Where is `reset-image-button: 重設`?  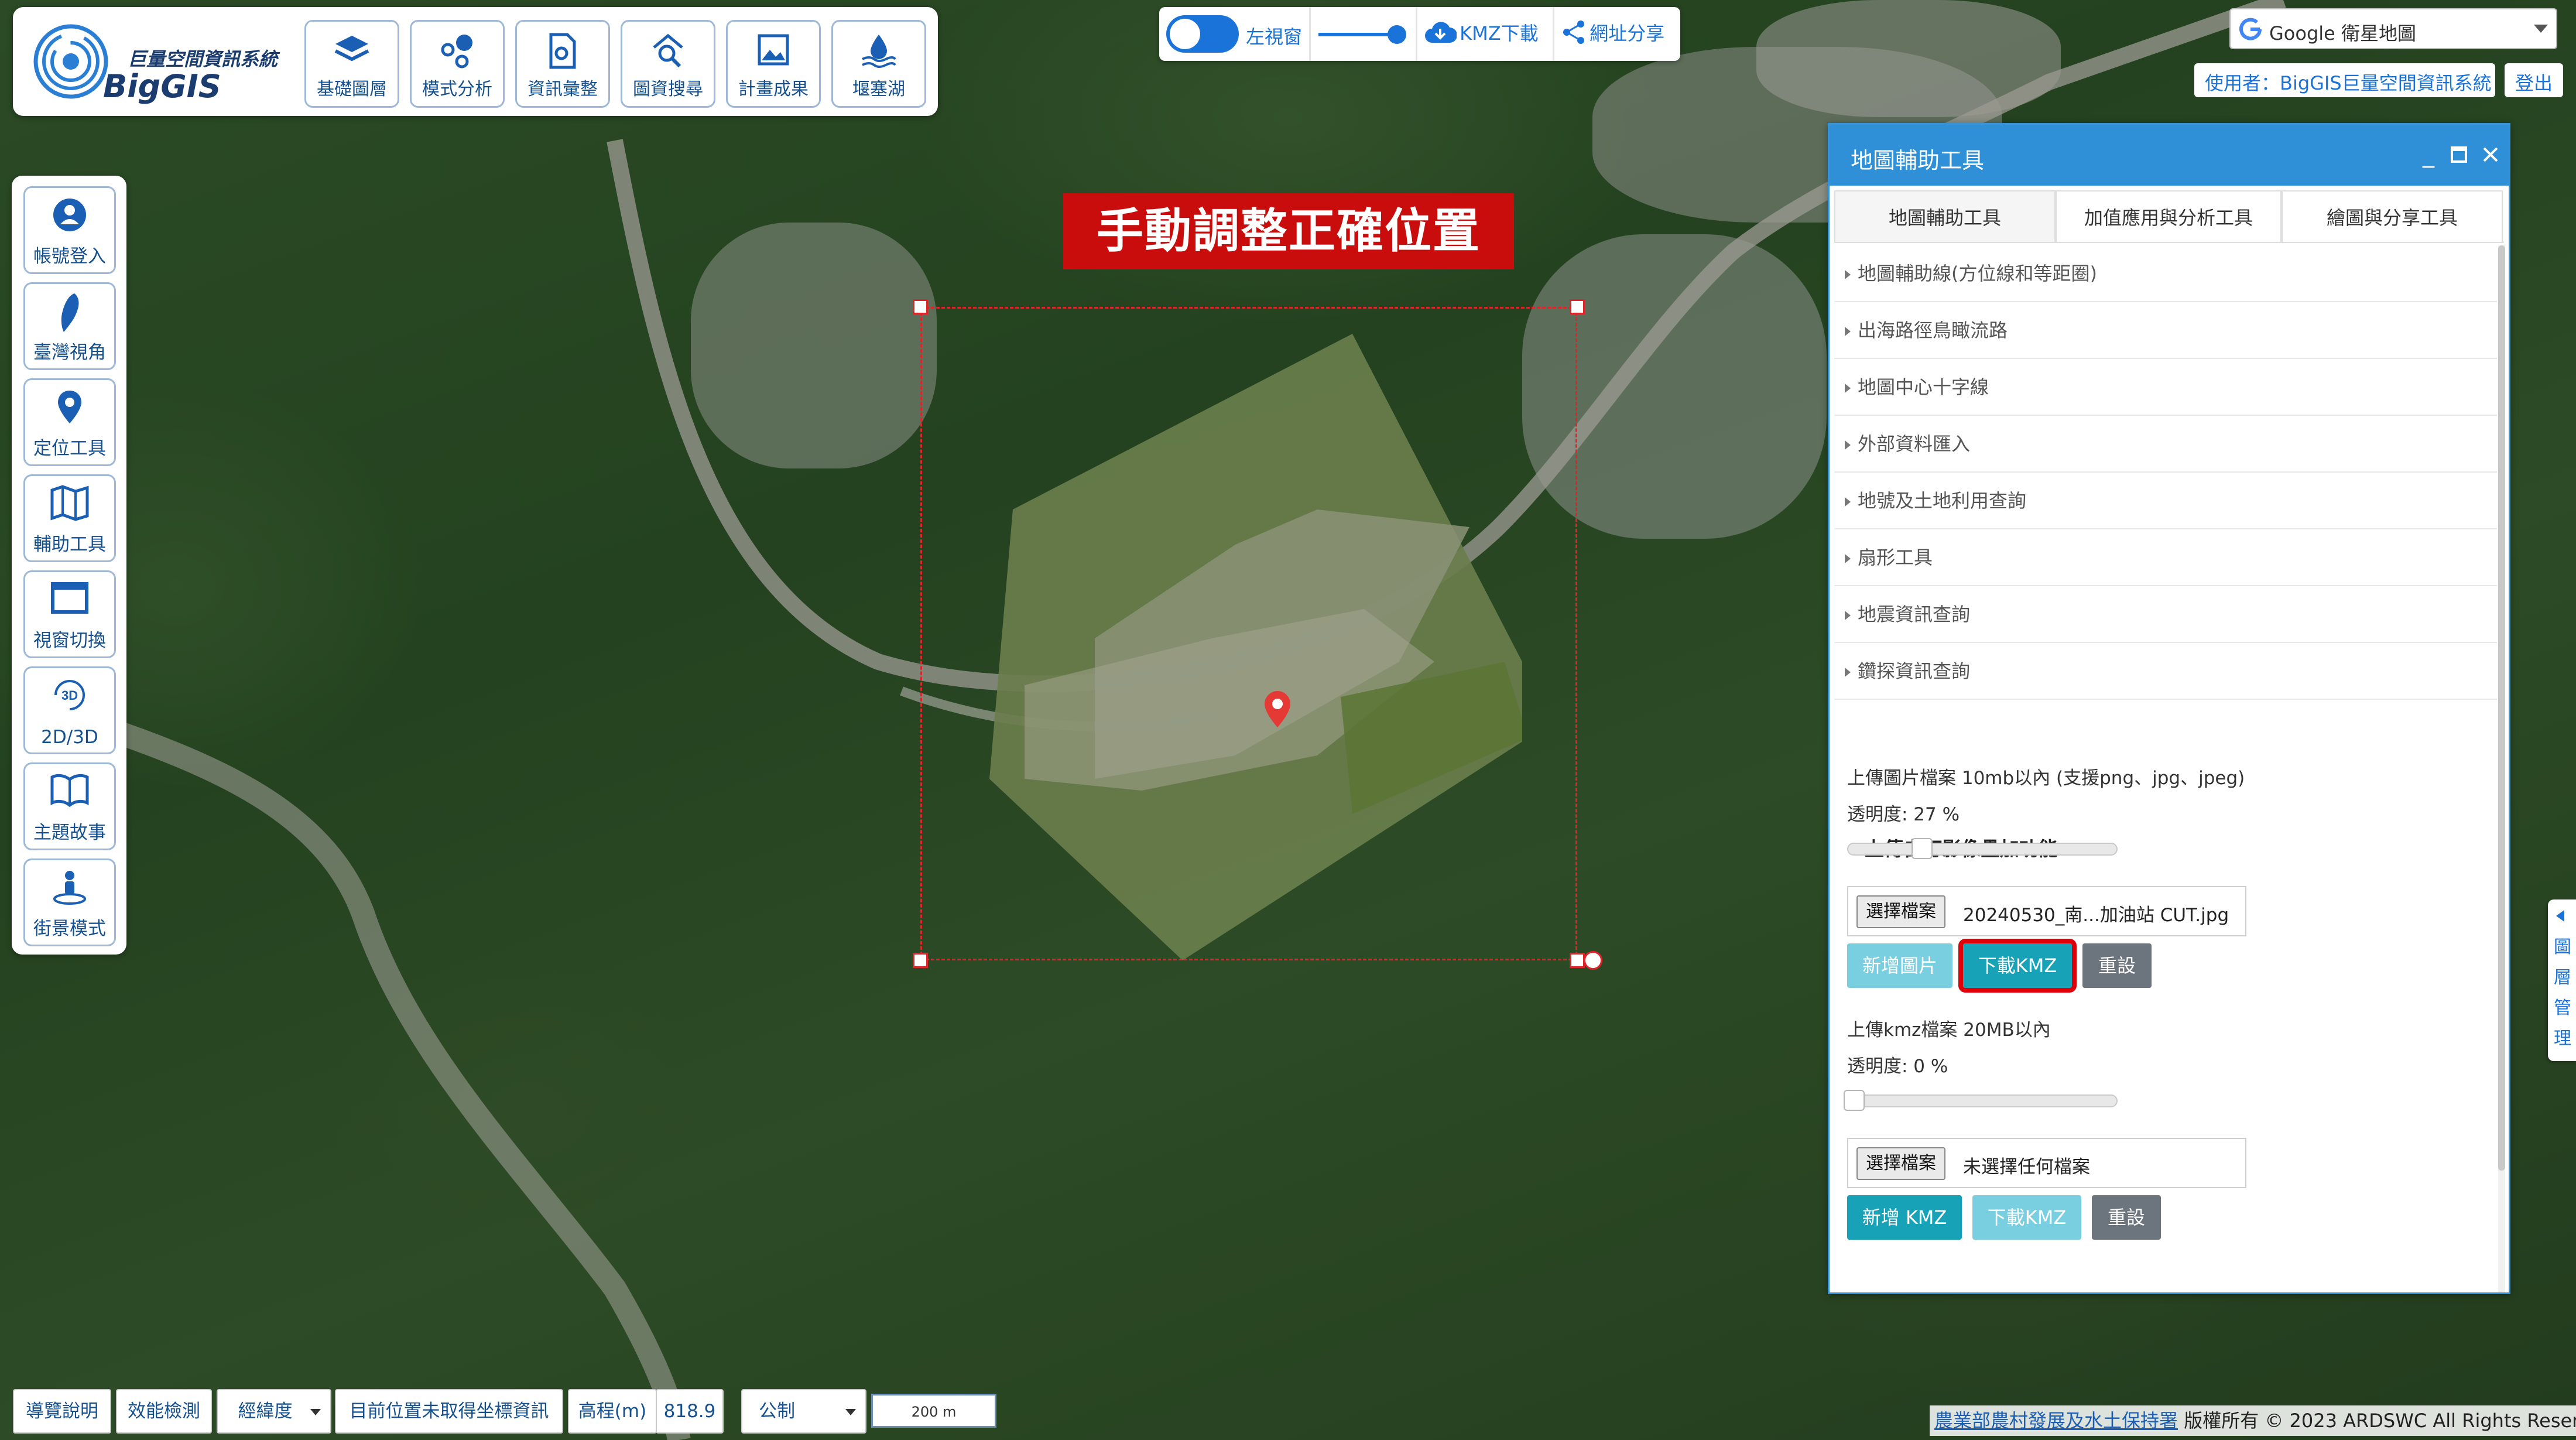 reset-image-button: 重設 is located at coordinates (2117, 965).